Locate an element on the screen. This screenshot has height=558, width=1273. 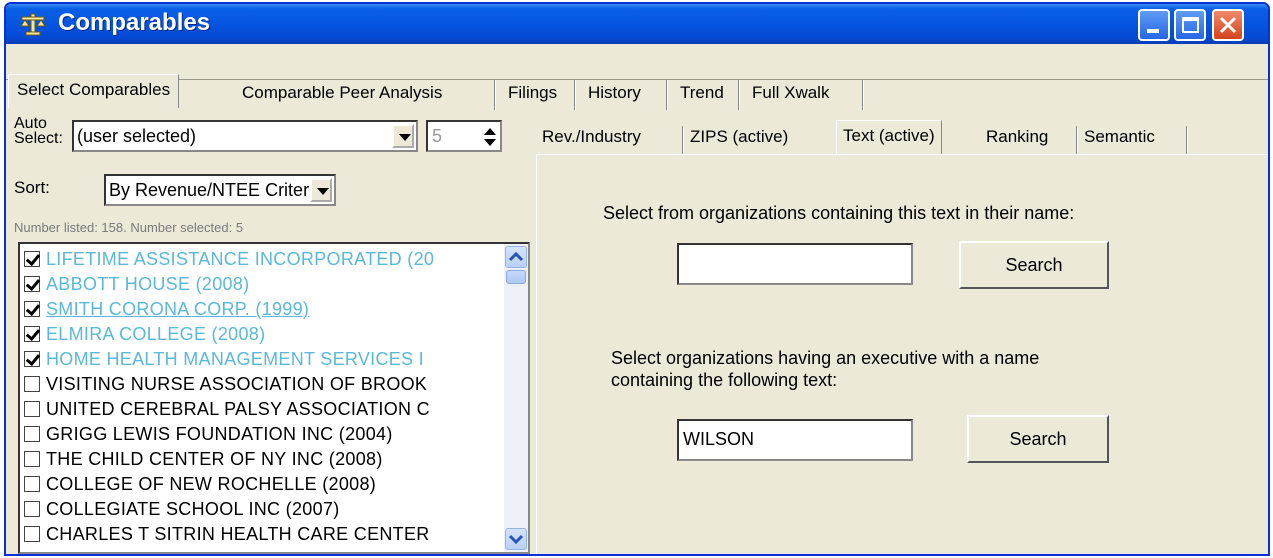
list-item: ELMIRA COLLEGE (2008) is located at coordinates (144, 334).